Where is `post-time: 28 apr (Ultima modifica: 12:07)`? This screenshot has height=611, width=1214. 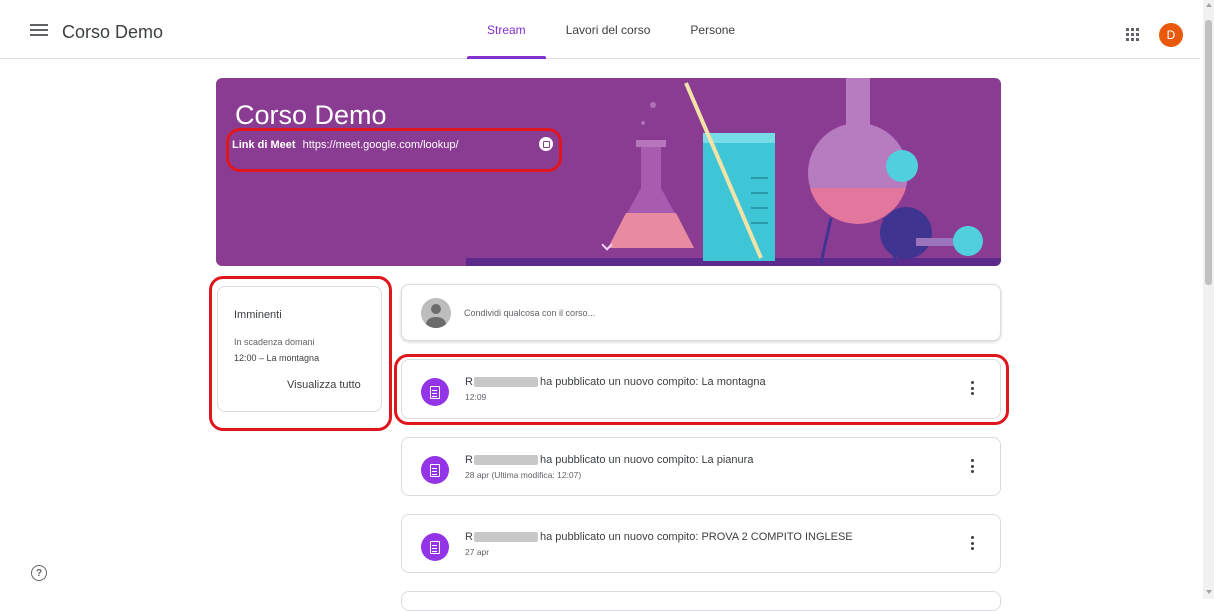
post-time: 28 apr (Ultima modifica: 12:07) is located at coordinates (523, 475).